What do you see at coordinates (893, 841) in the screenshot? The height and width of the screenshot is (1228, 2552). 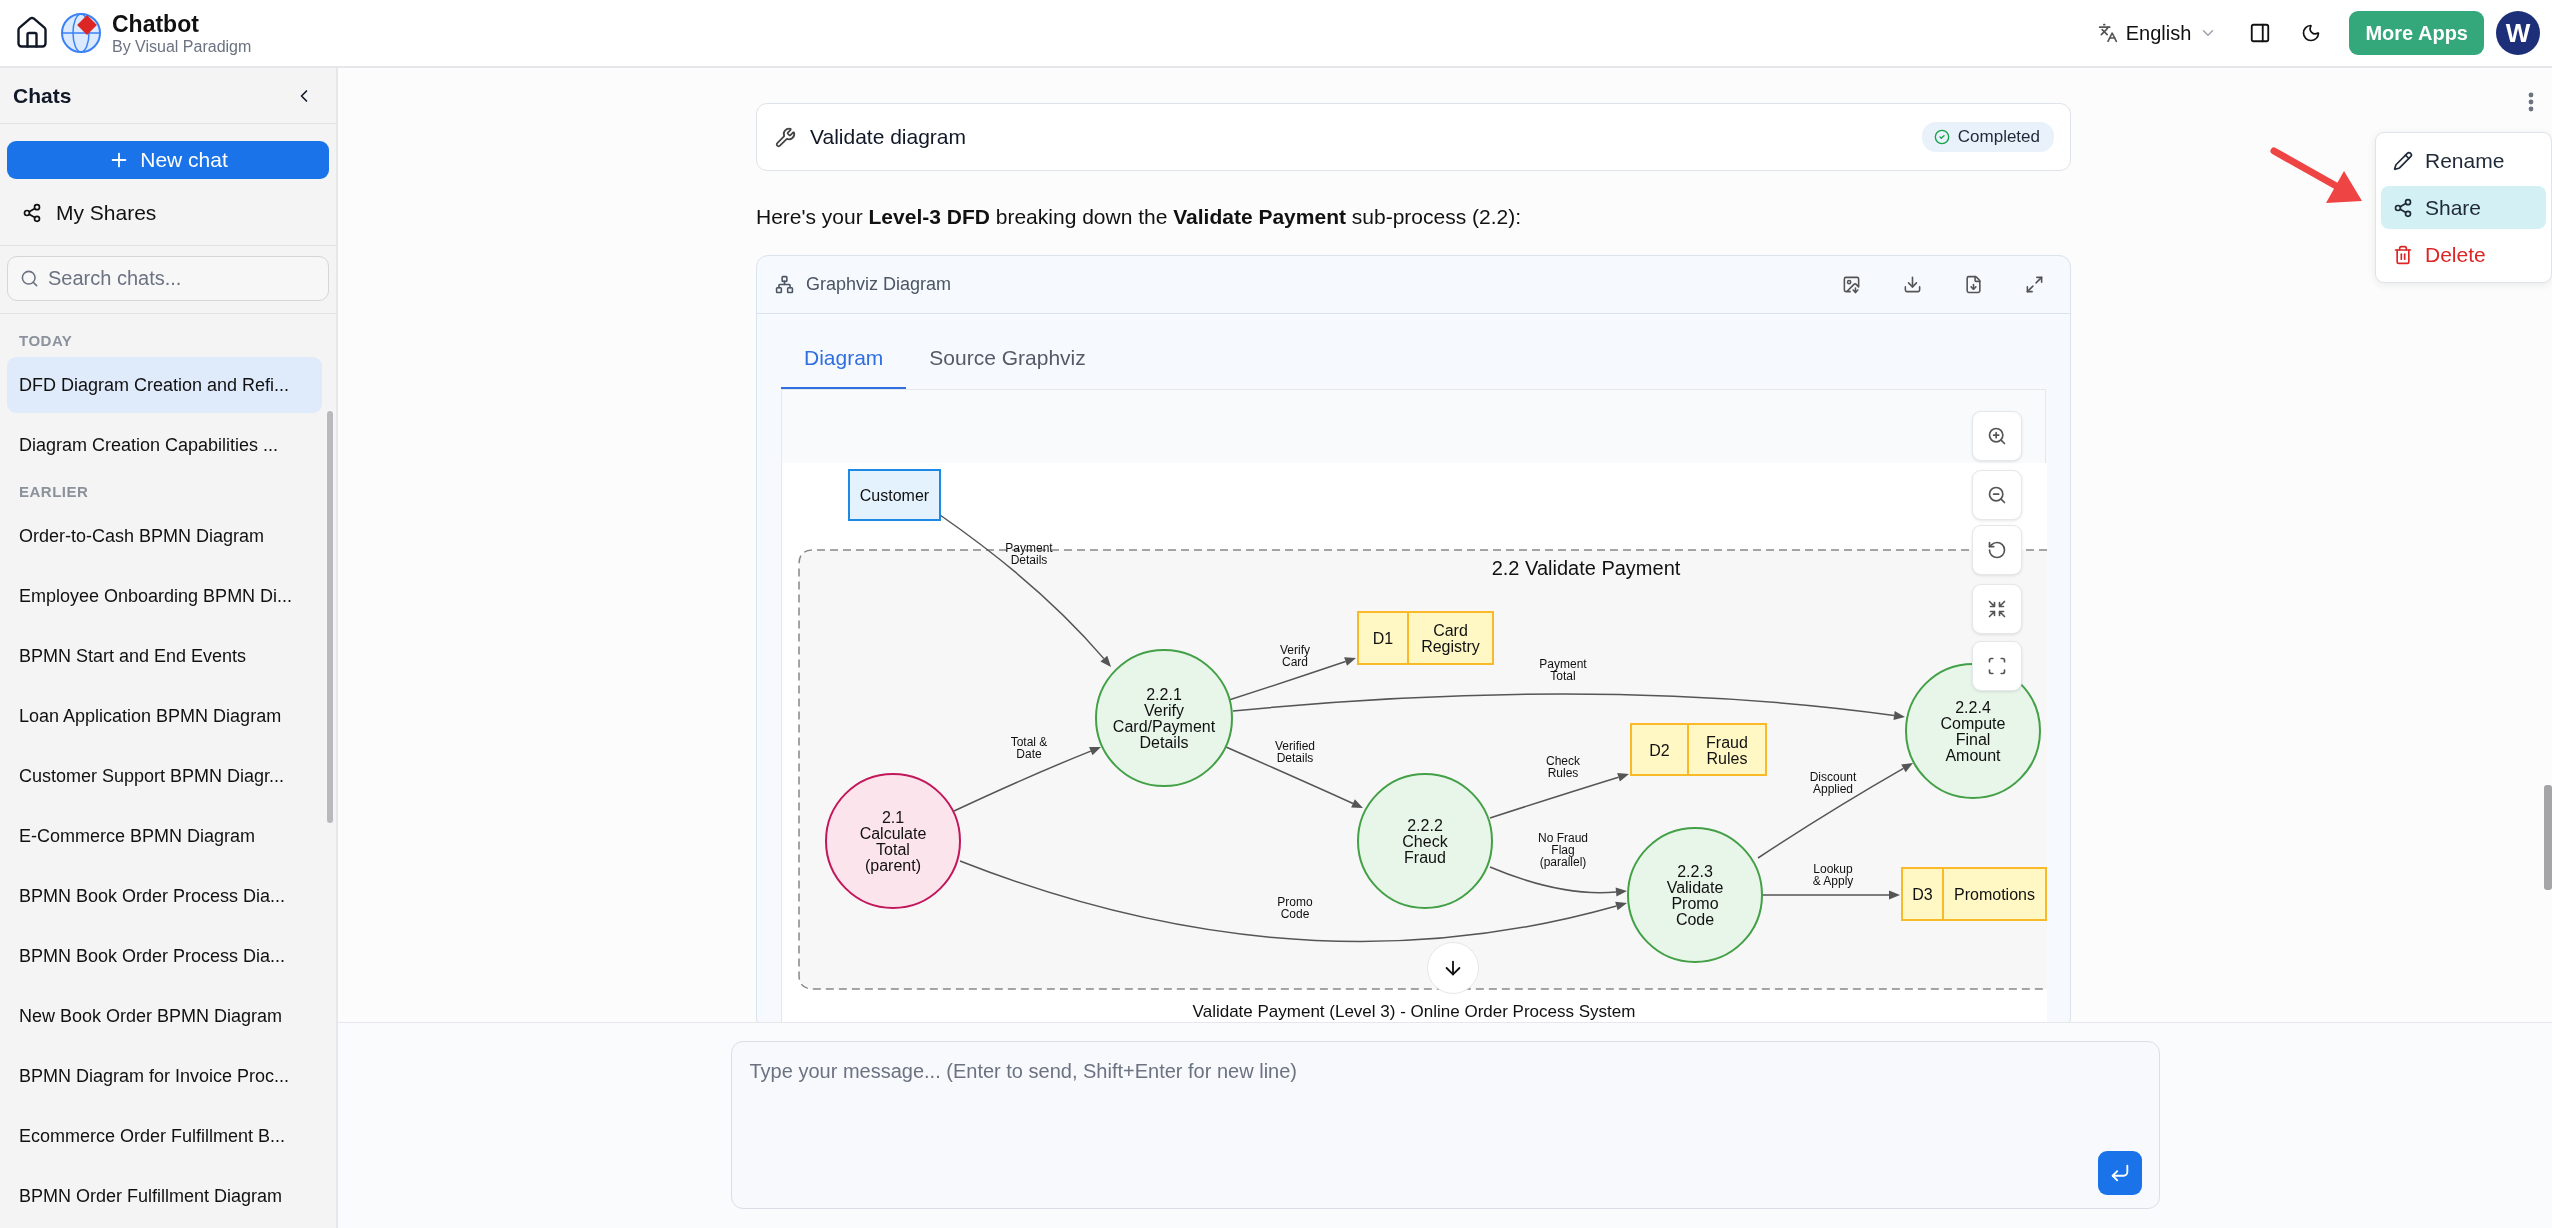 I see `parent-process-circle: 2.1 Calculate Total (parent)` at bounding box center [893, 841].